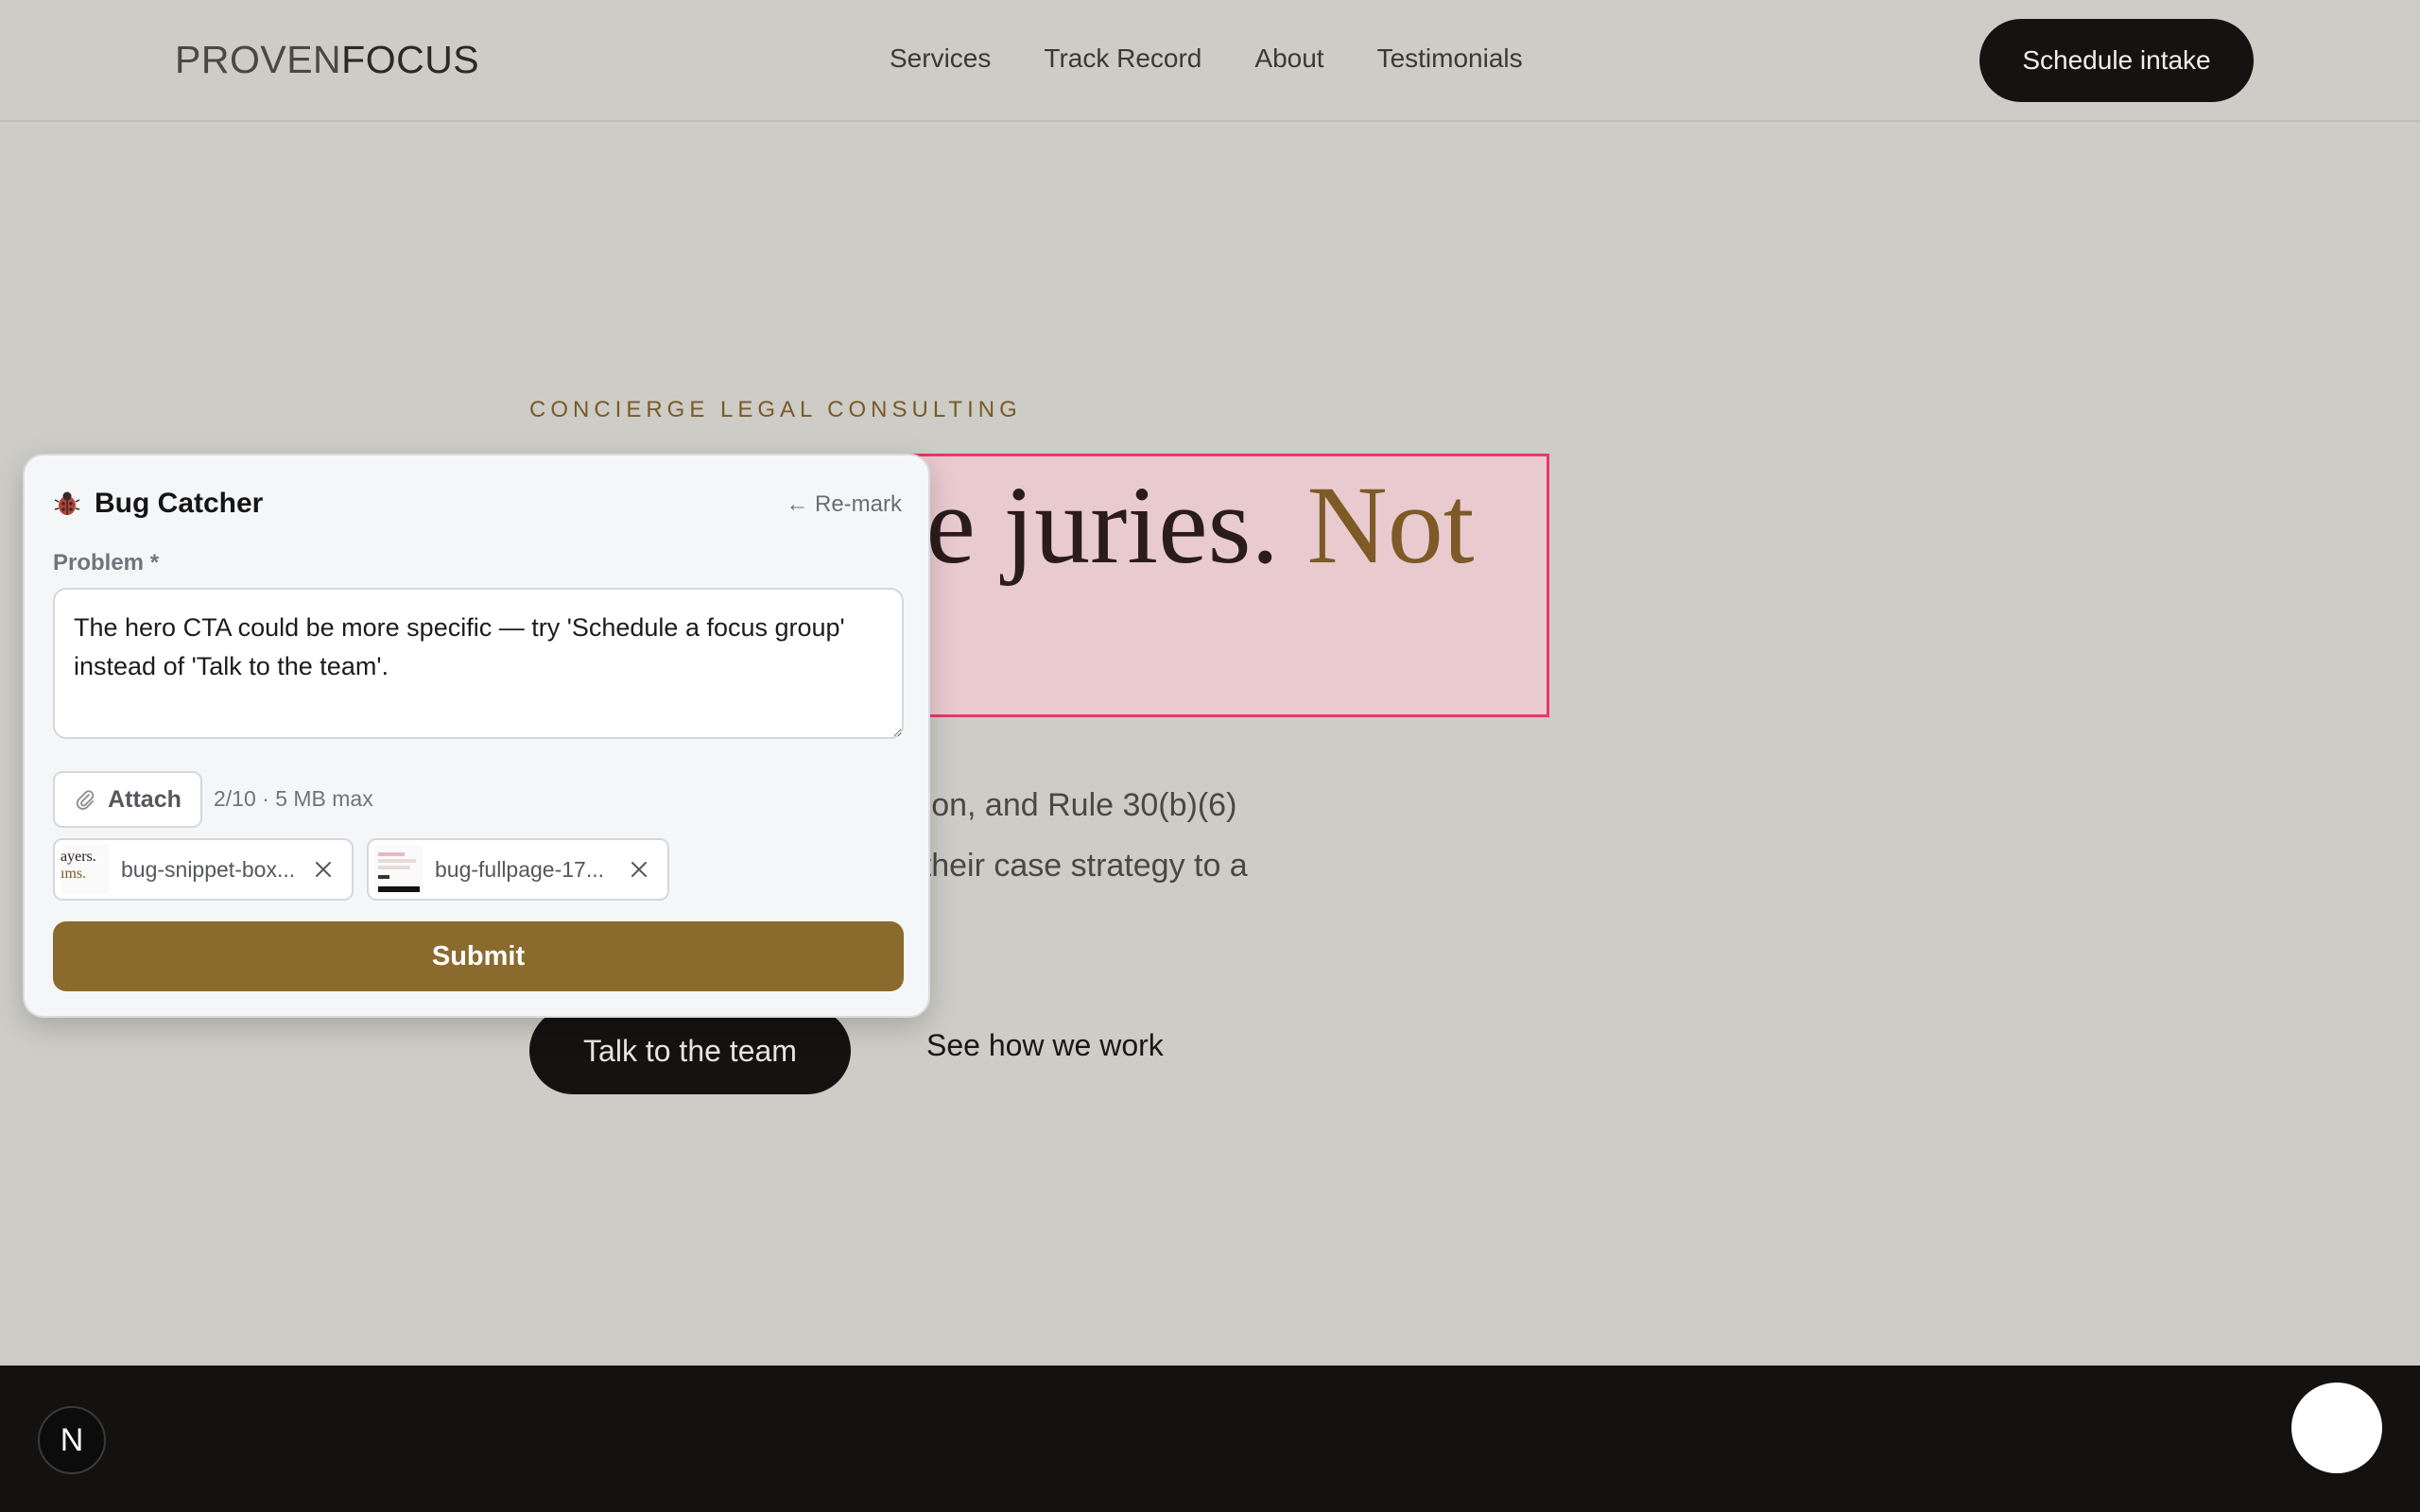 The height and width of the screenshot is (1512, 2420). What do you see at coordinates (1390, 525) in the screenshot?
I see `headline-accent-text: Not` at bounding box center [1390, 525].